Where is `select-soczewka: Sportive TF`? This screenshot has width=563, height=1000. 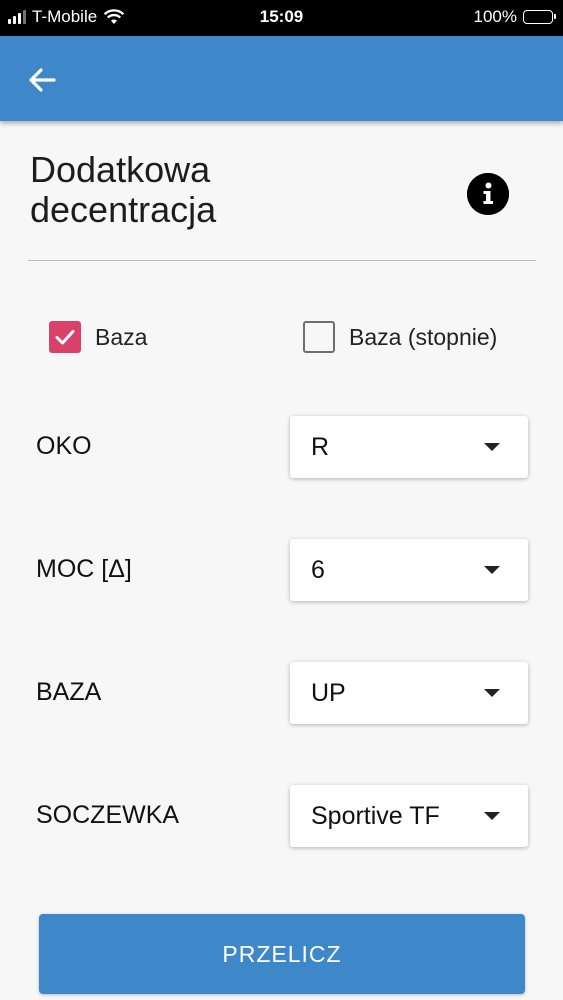 select-soczewka: Sportive TF is located at coordinates (409, 816).